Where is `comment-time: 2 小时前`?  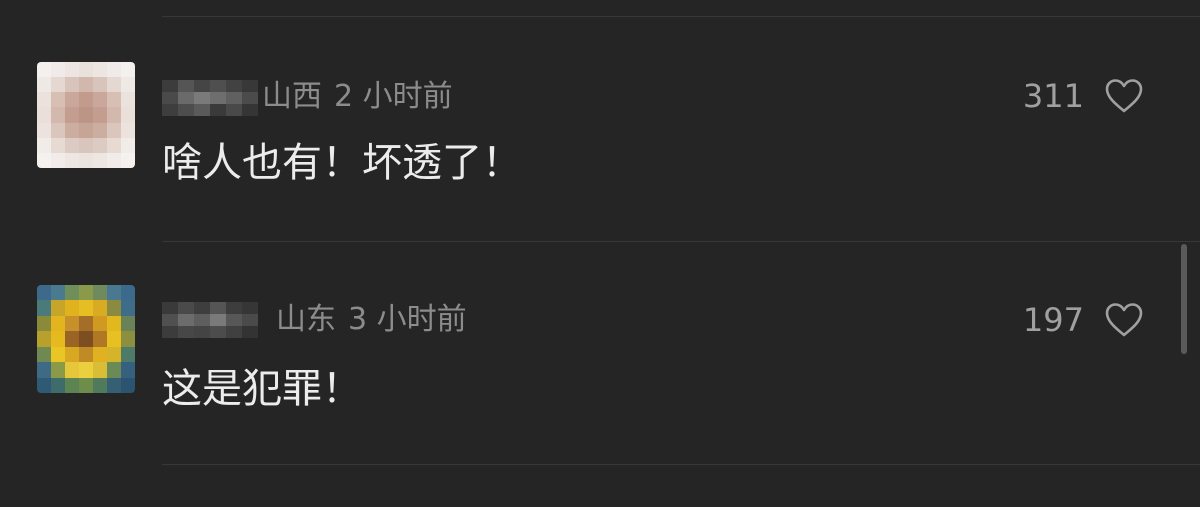 comment-time: 2 小时前 is located at coordinates (393, 96).